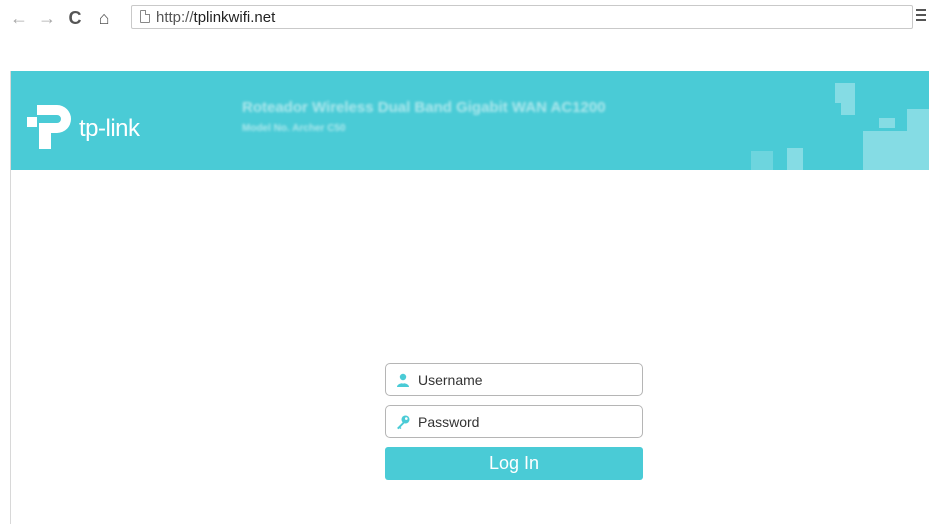  Describe the element at coordinates (47, 18) in the screenshot. I see `forward-icon: →` at that location.